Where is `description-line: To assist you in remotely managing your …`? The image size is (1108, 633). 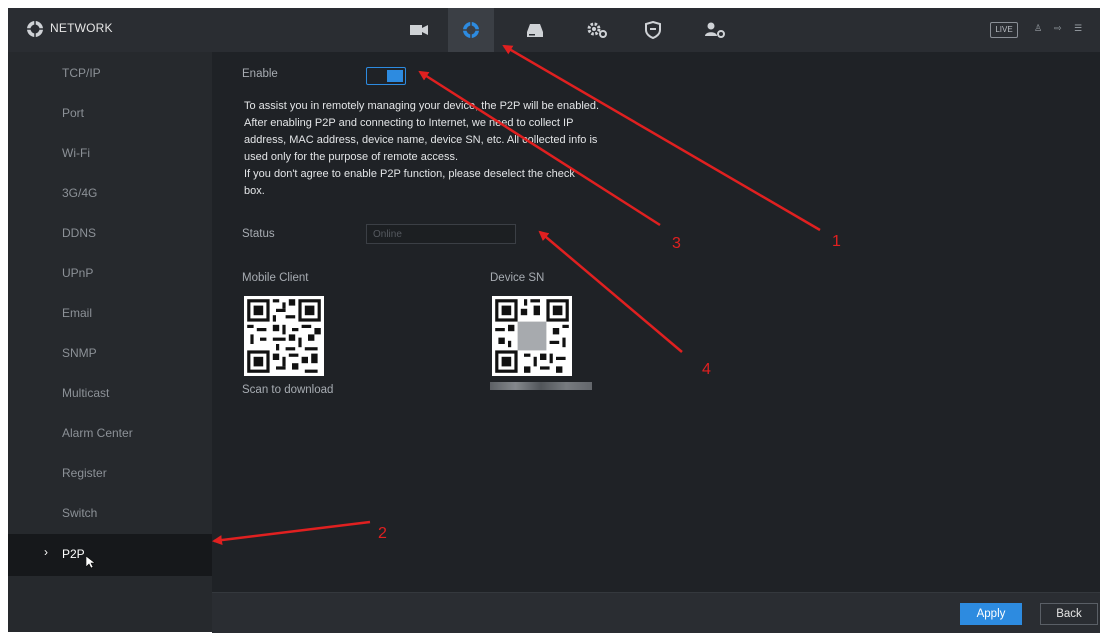
description-line: To assist you in remotely managing your … is located at coordinates (422, 106).